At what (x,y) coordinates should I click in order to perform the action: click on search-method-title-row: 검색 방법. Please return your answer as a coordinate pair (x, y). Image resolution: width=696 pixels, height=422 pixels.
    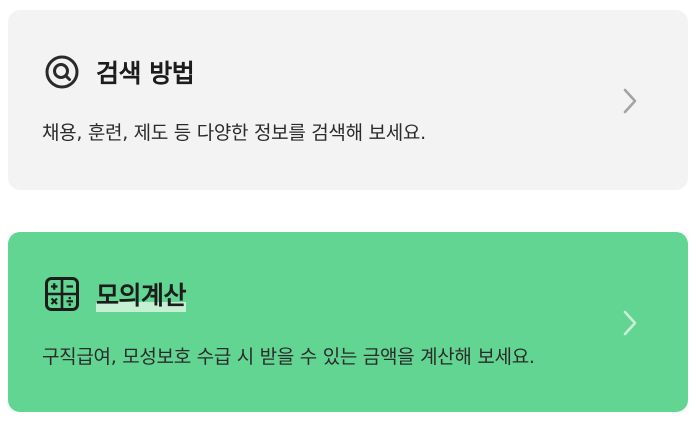
    Looking at the image, I should click on (119, 72).